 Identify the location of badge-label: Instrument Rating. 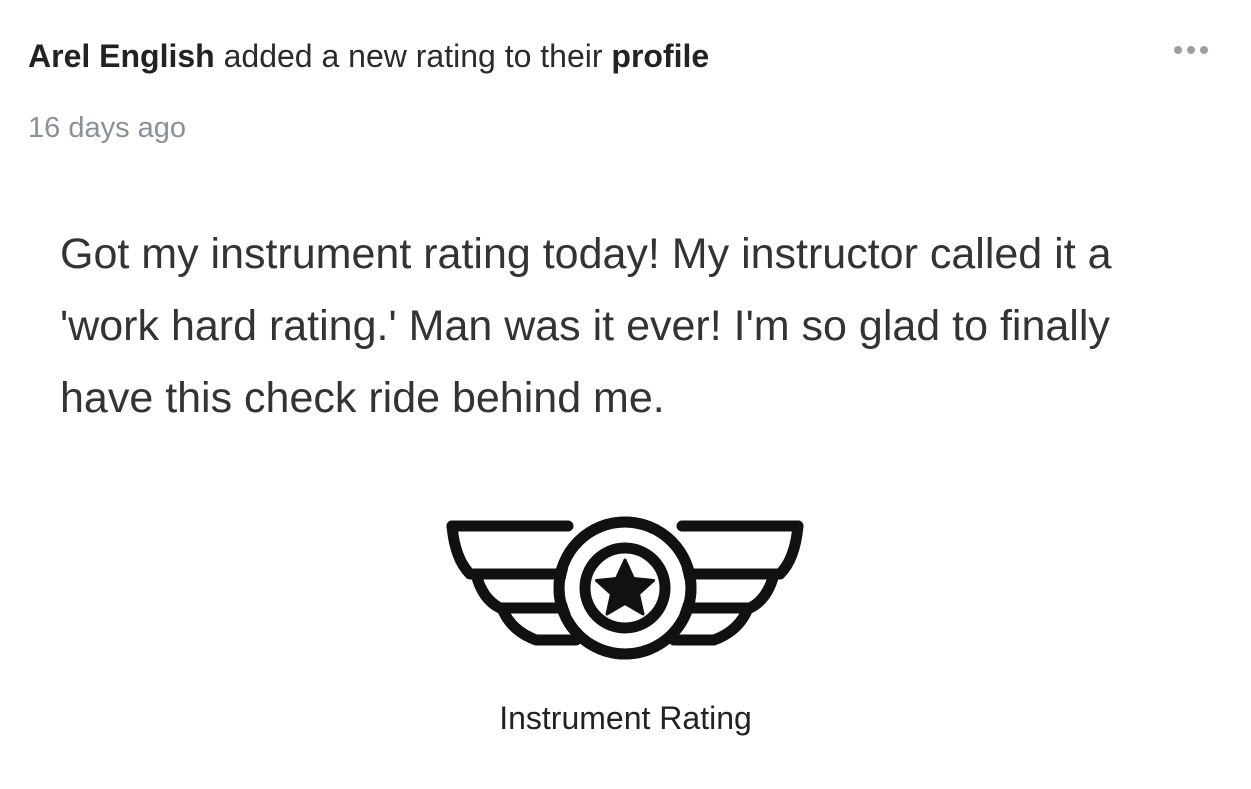
(625, 718).